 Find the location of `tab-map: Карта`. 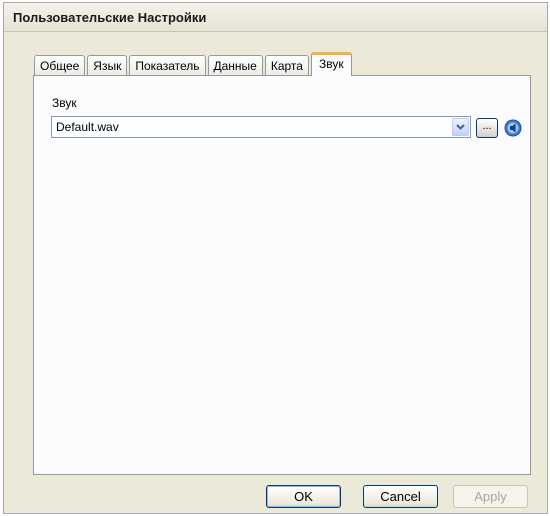

tab-map: Карта is located at coordinates (286, 65).